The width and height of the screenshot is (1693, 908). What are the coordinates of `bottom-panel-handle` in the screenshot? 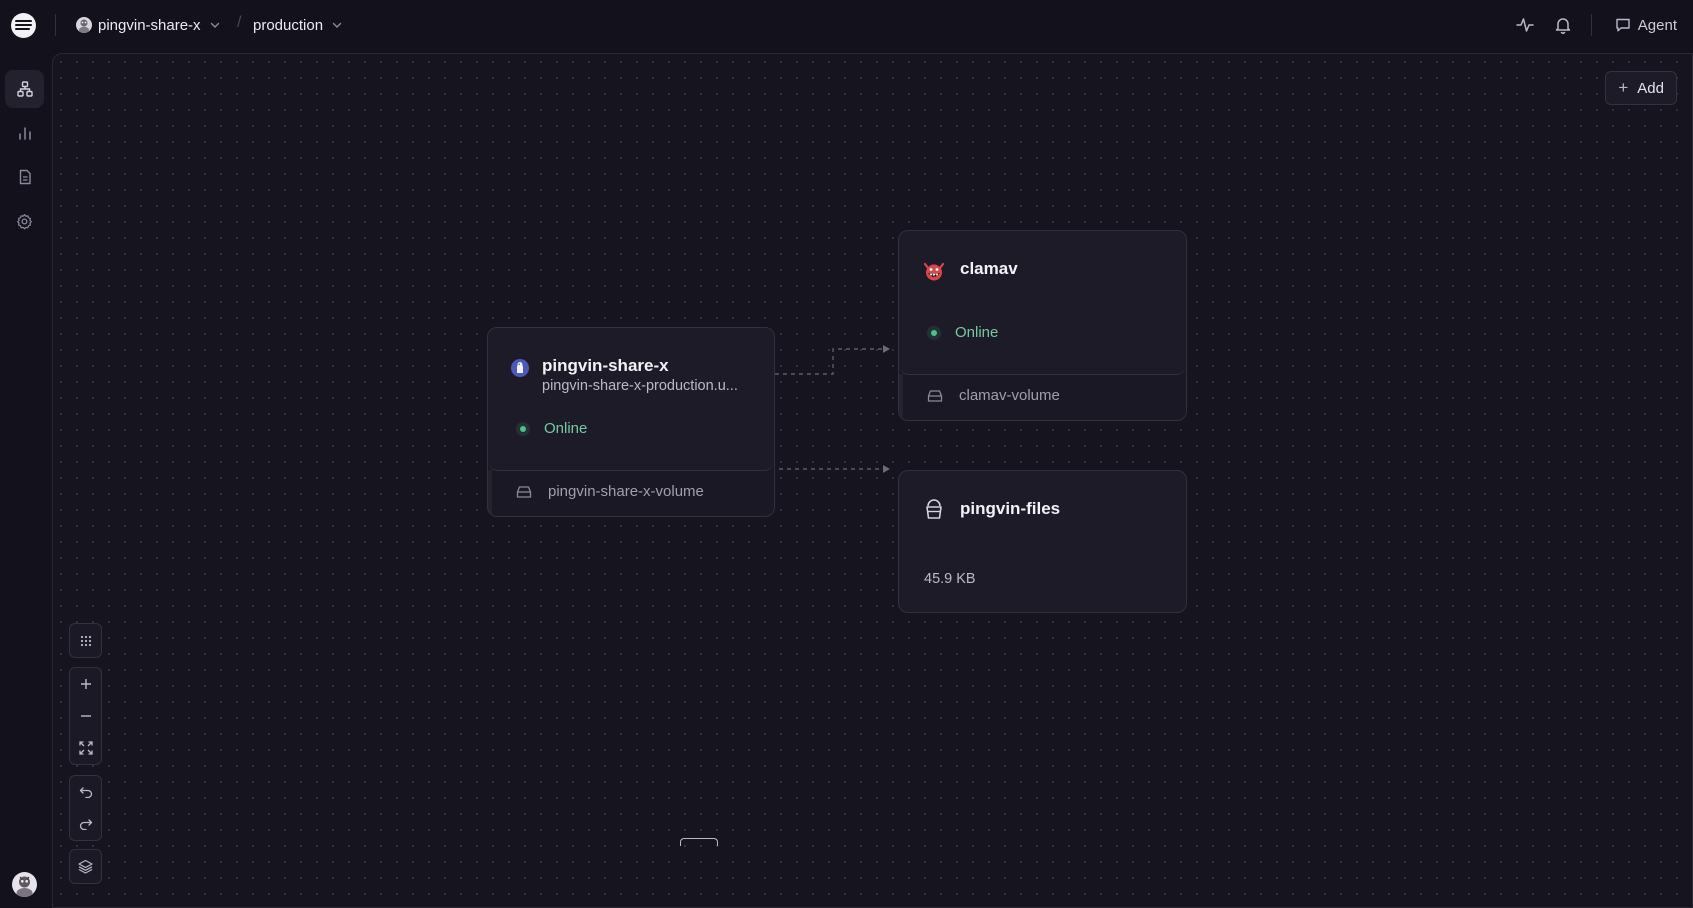 It's located at (699, 842).